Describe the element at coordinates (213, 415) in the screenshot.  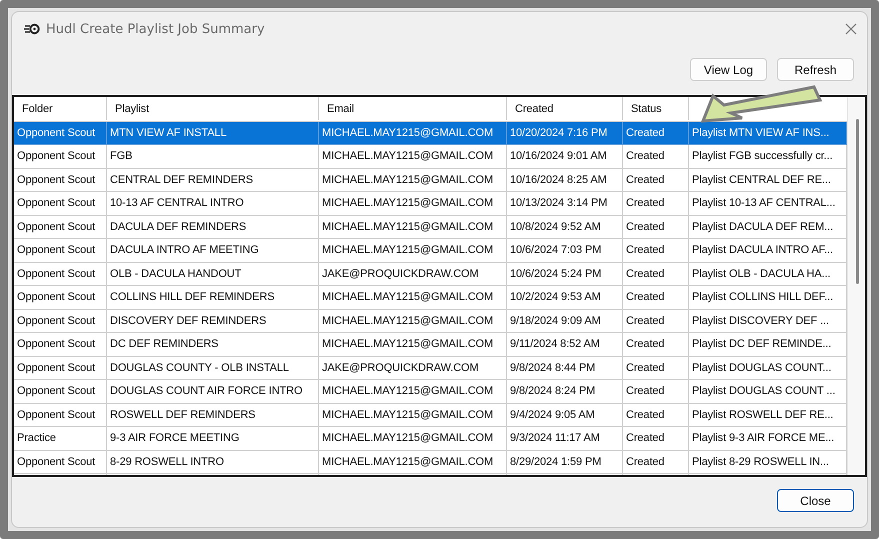
I see `table-cell: ROSWELL DEF REMINDERS` at that location.